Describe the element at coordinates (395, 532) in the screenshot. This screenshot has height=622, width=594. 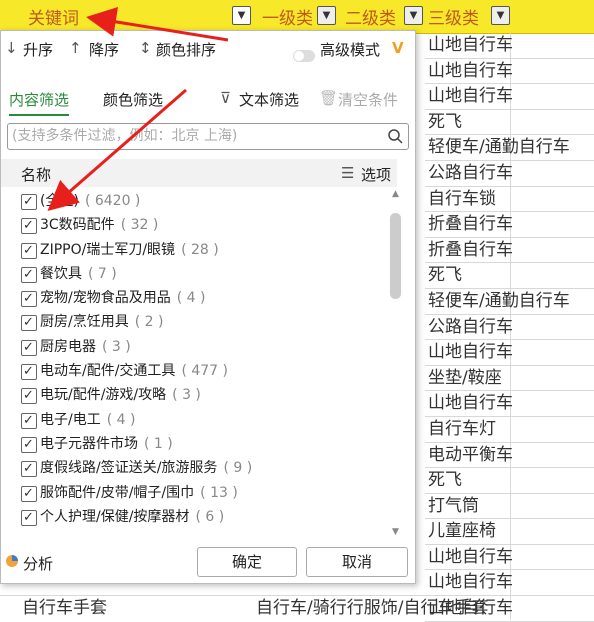
I see `scroll-down-icon: ▼` at that location.